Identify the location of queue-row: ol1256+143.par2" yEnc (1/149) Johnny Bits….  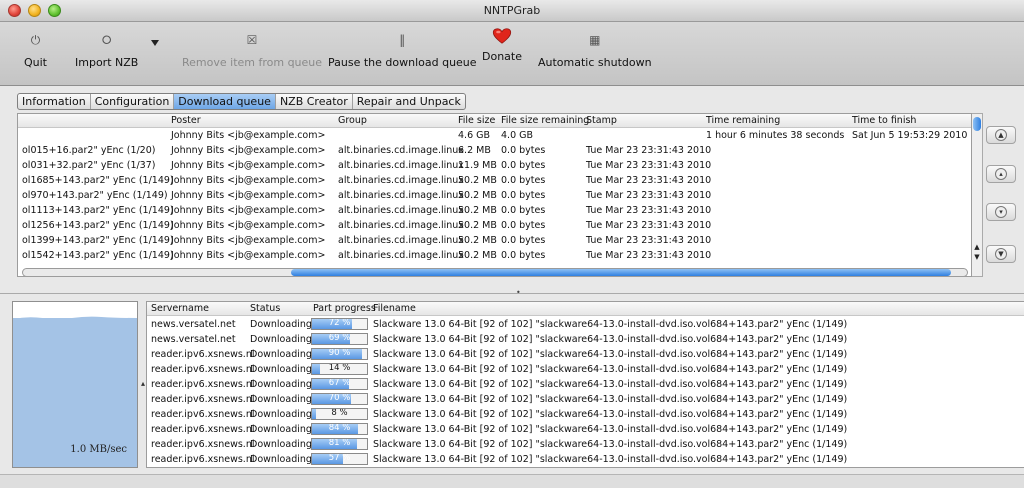
(494, 226).